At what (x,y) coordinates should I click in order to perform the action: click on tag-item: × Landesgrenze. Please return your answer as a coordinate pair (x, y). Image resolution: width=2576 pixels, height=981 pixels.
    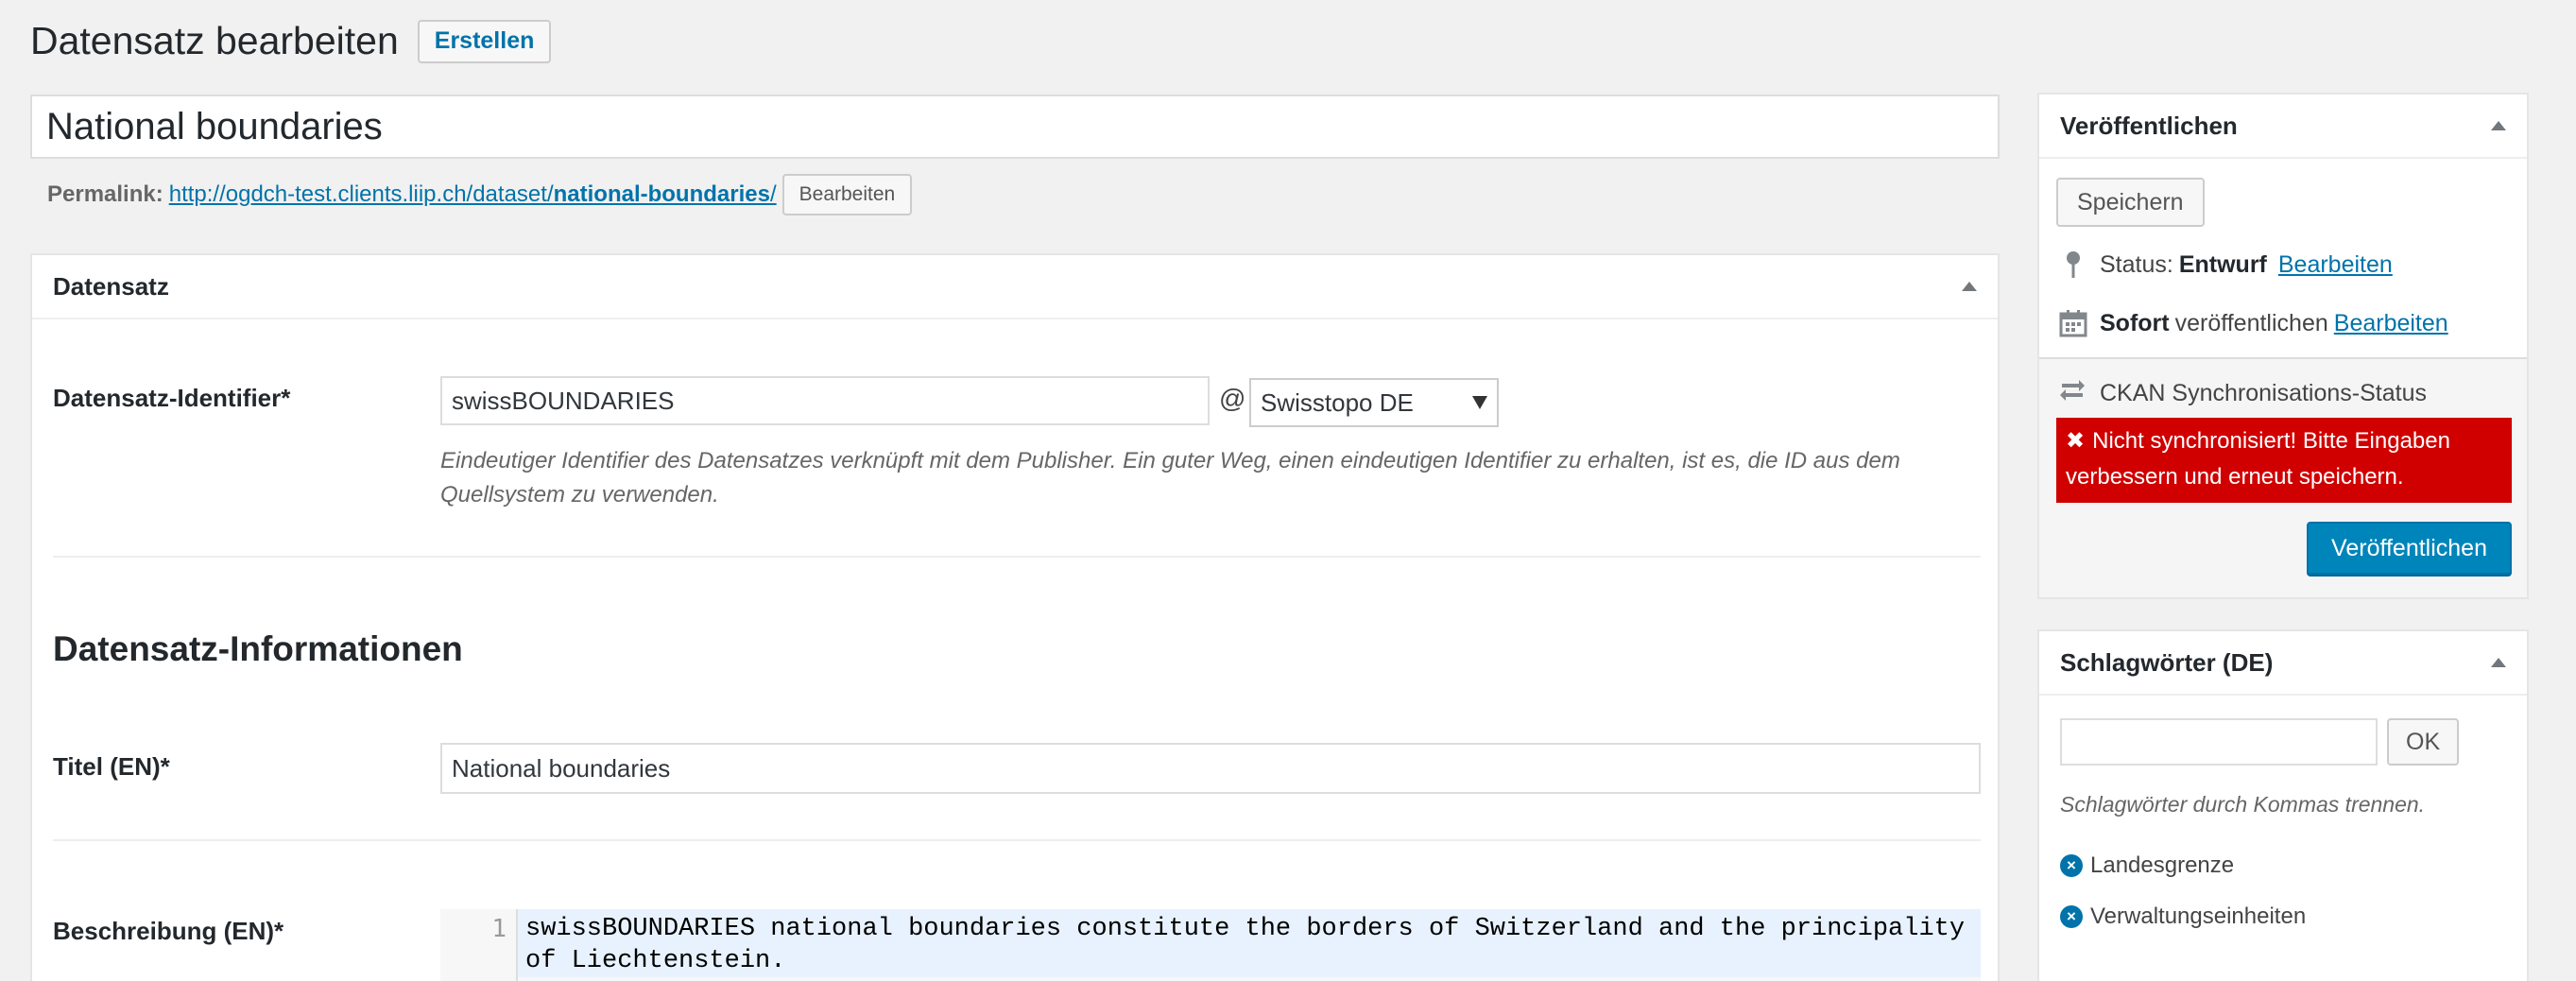
    Looking at the image, I should click on (2147, 865).